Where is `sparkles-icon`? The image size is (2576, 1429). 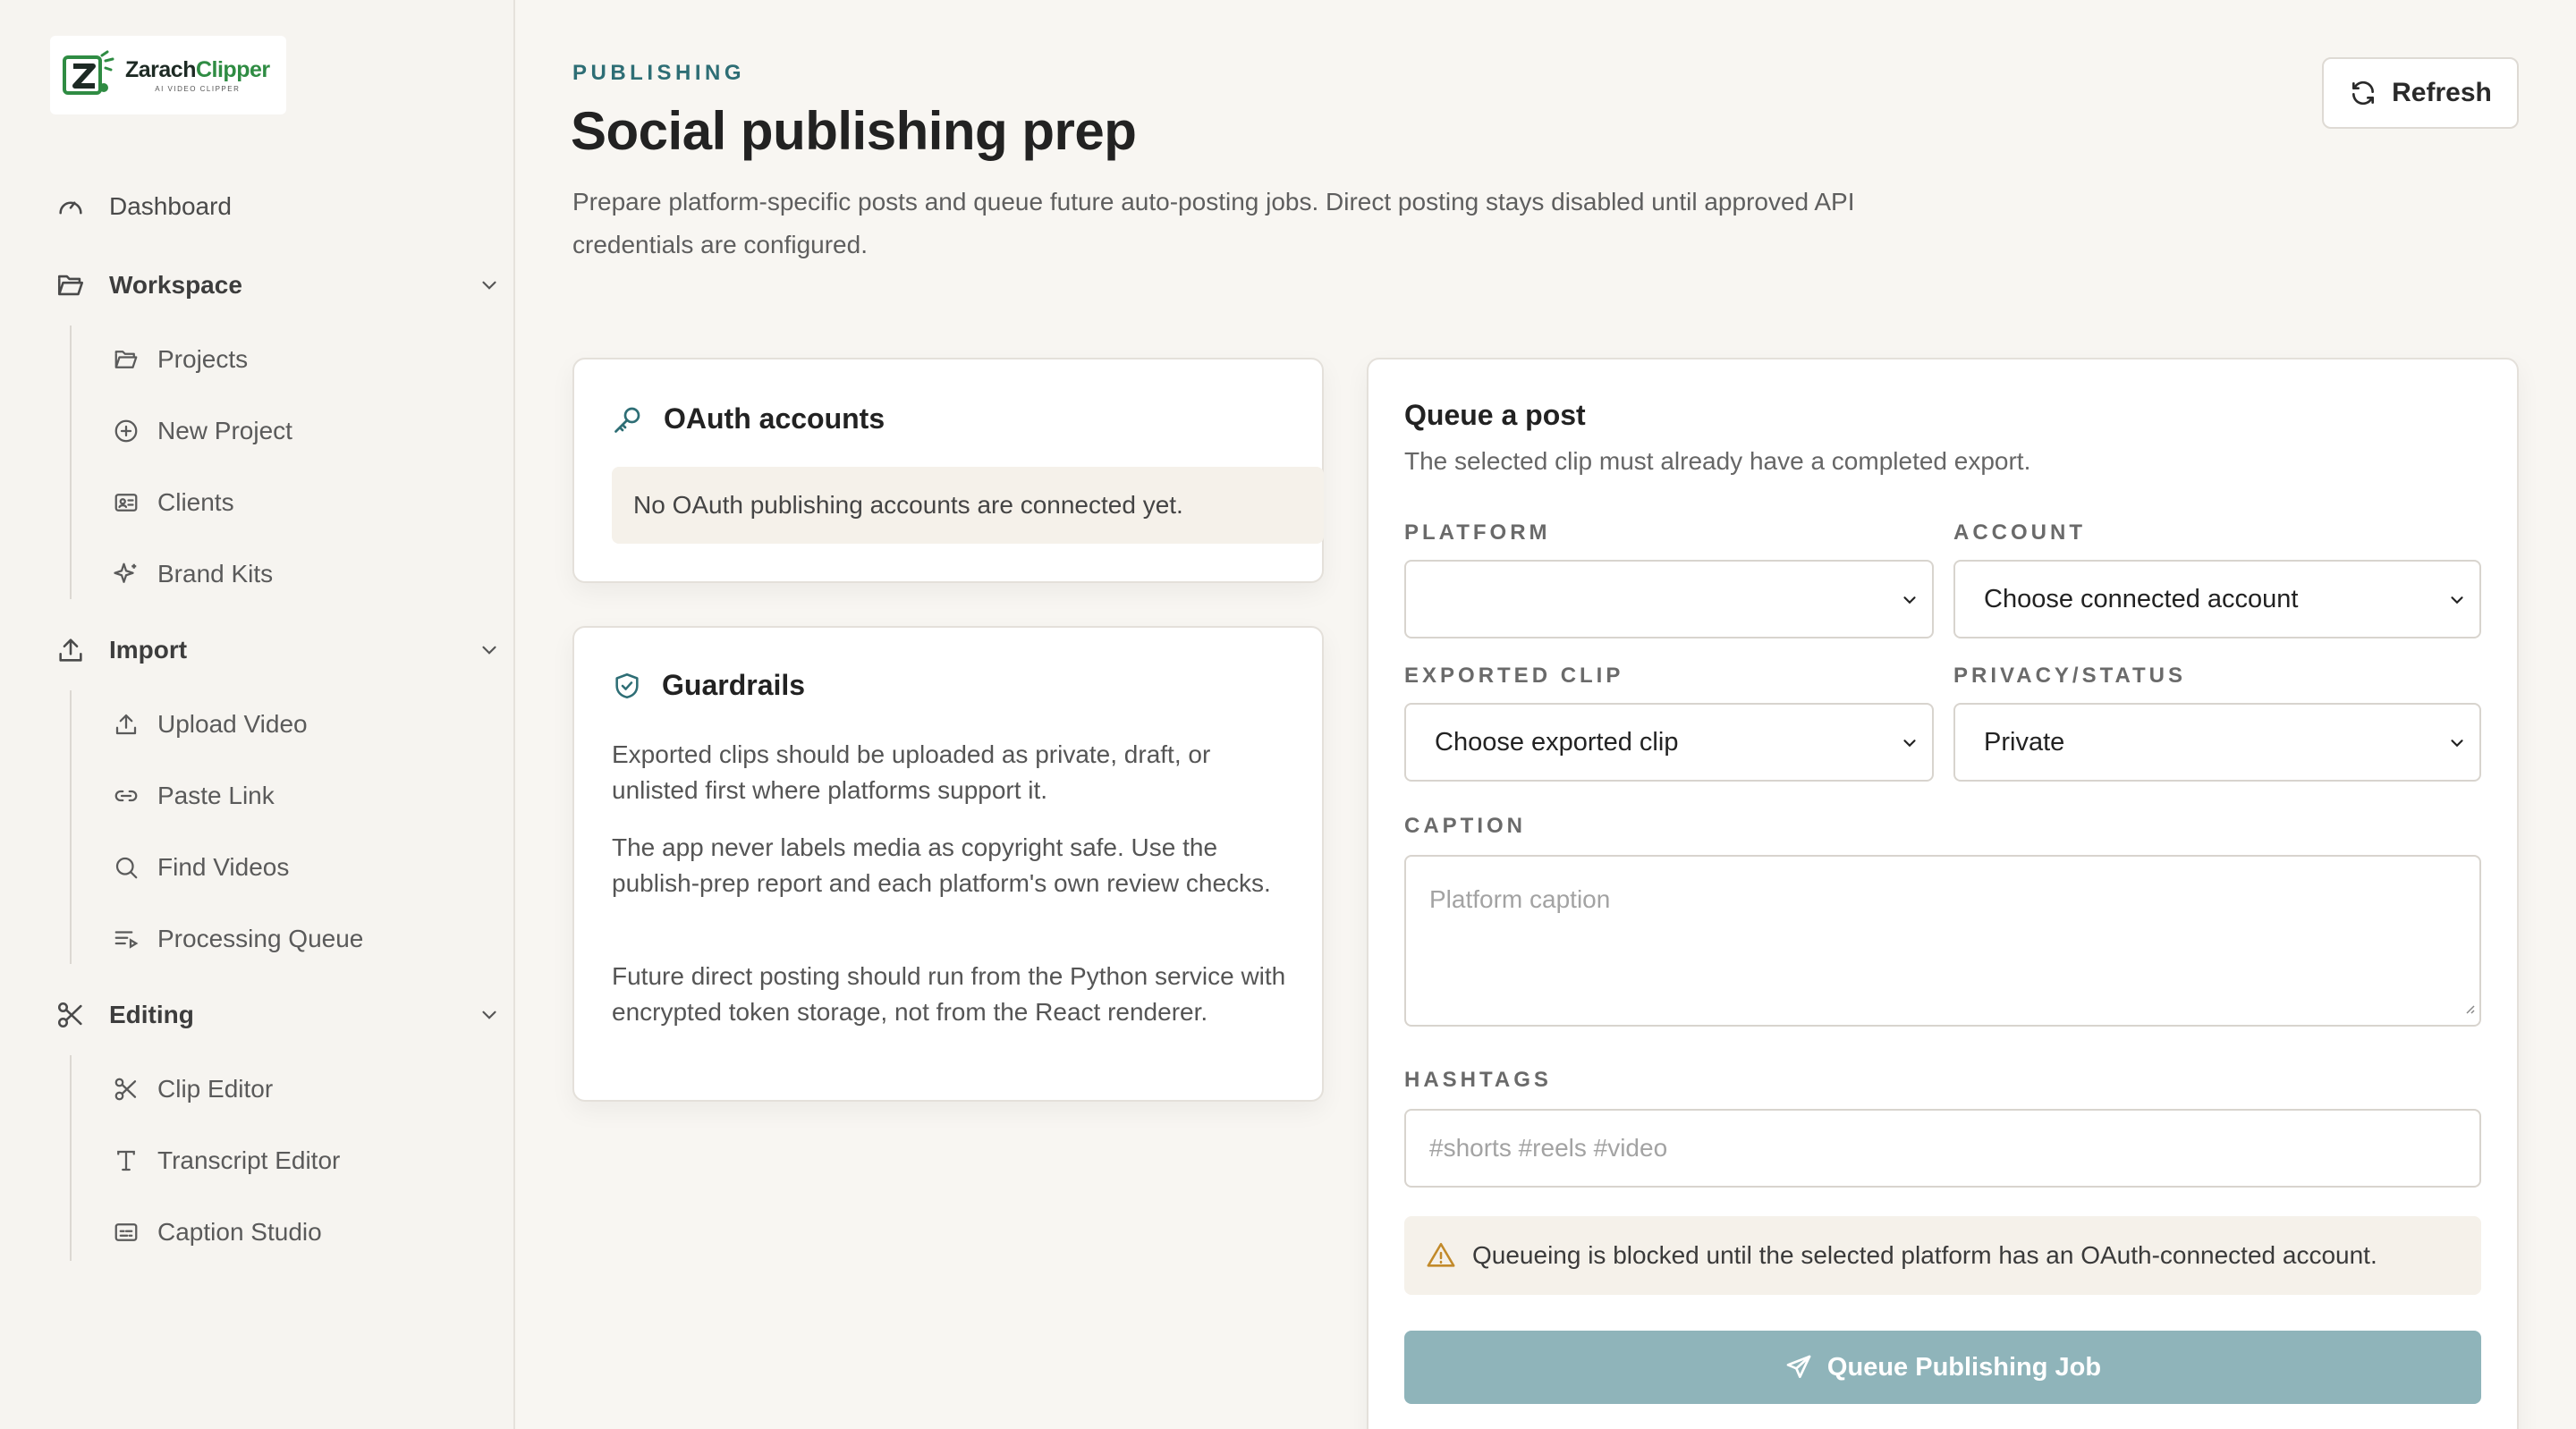
sparkles-icon is located at coordinates (126, 574).